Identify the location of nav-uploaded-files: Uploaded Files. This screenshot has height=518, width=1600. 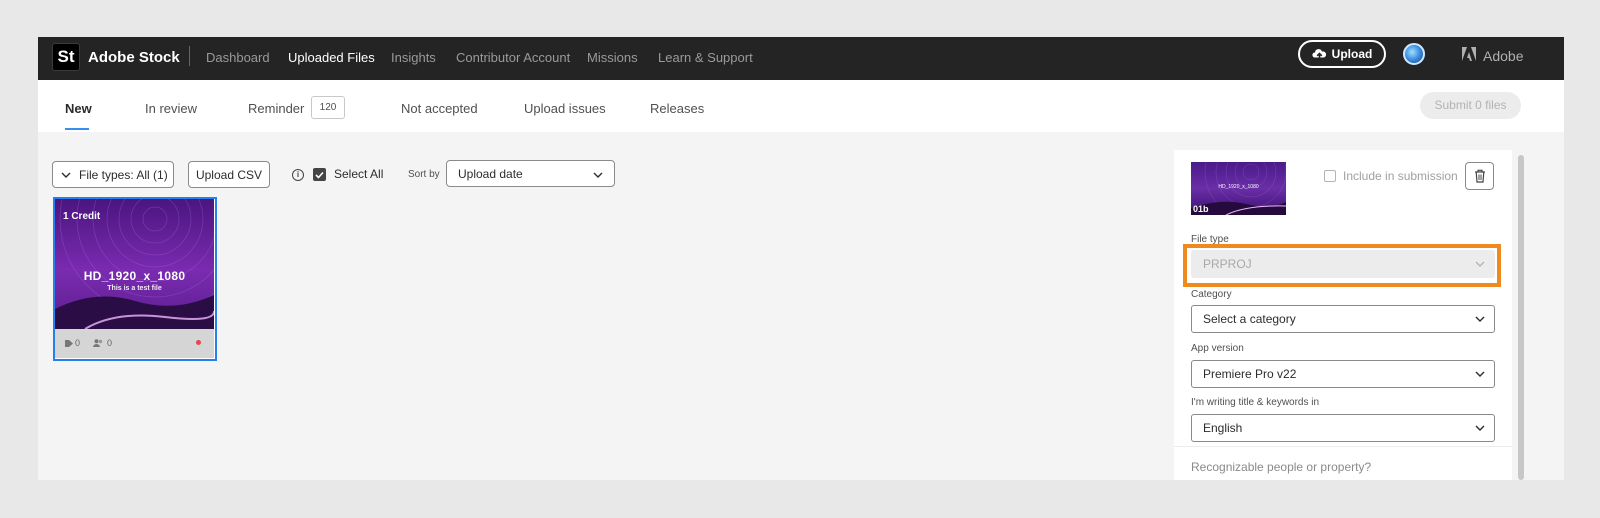
(331, 57).